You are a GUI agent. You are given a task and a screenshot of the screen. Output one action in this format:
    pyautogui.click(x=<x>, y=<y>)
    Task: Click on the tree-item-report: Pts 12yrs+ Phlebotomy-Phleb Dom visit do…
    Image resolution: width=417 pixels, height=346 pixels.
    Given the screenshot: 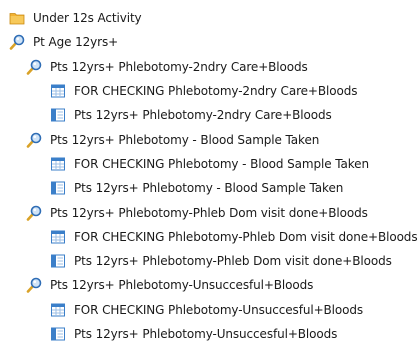 What is the action you would take?
    pyautogui.click(x=208, y=261)
    